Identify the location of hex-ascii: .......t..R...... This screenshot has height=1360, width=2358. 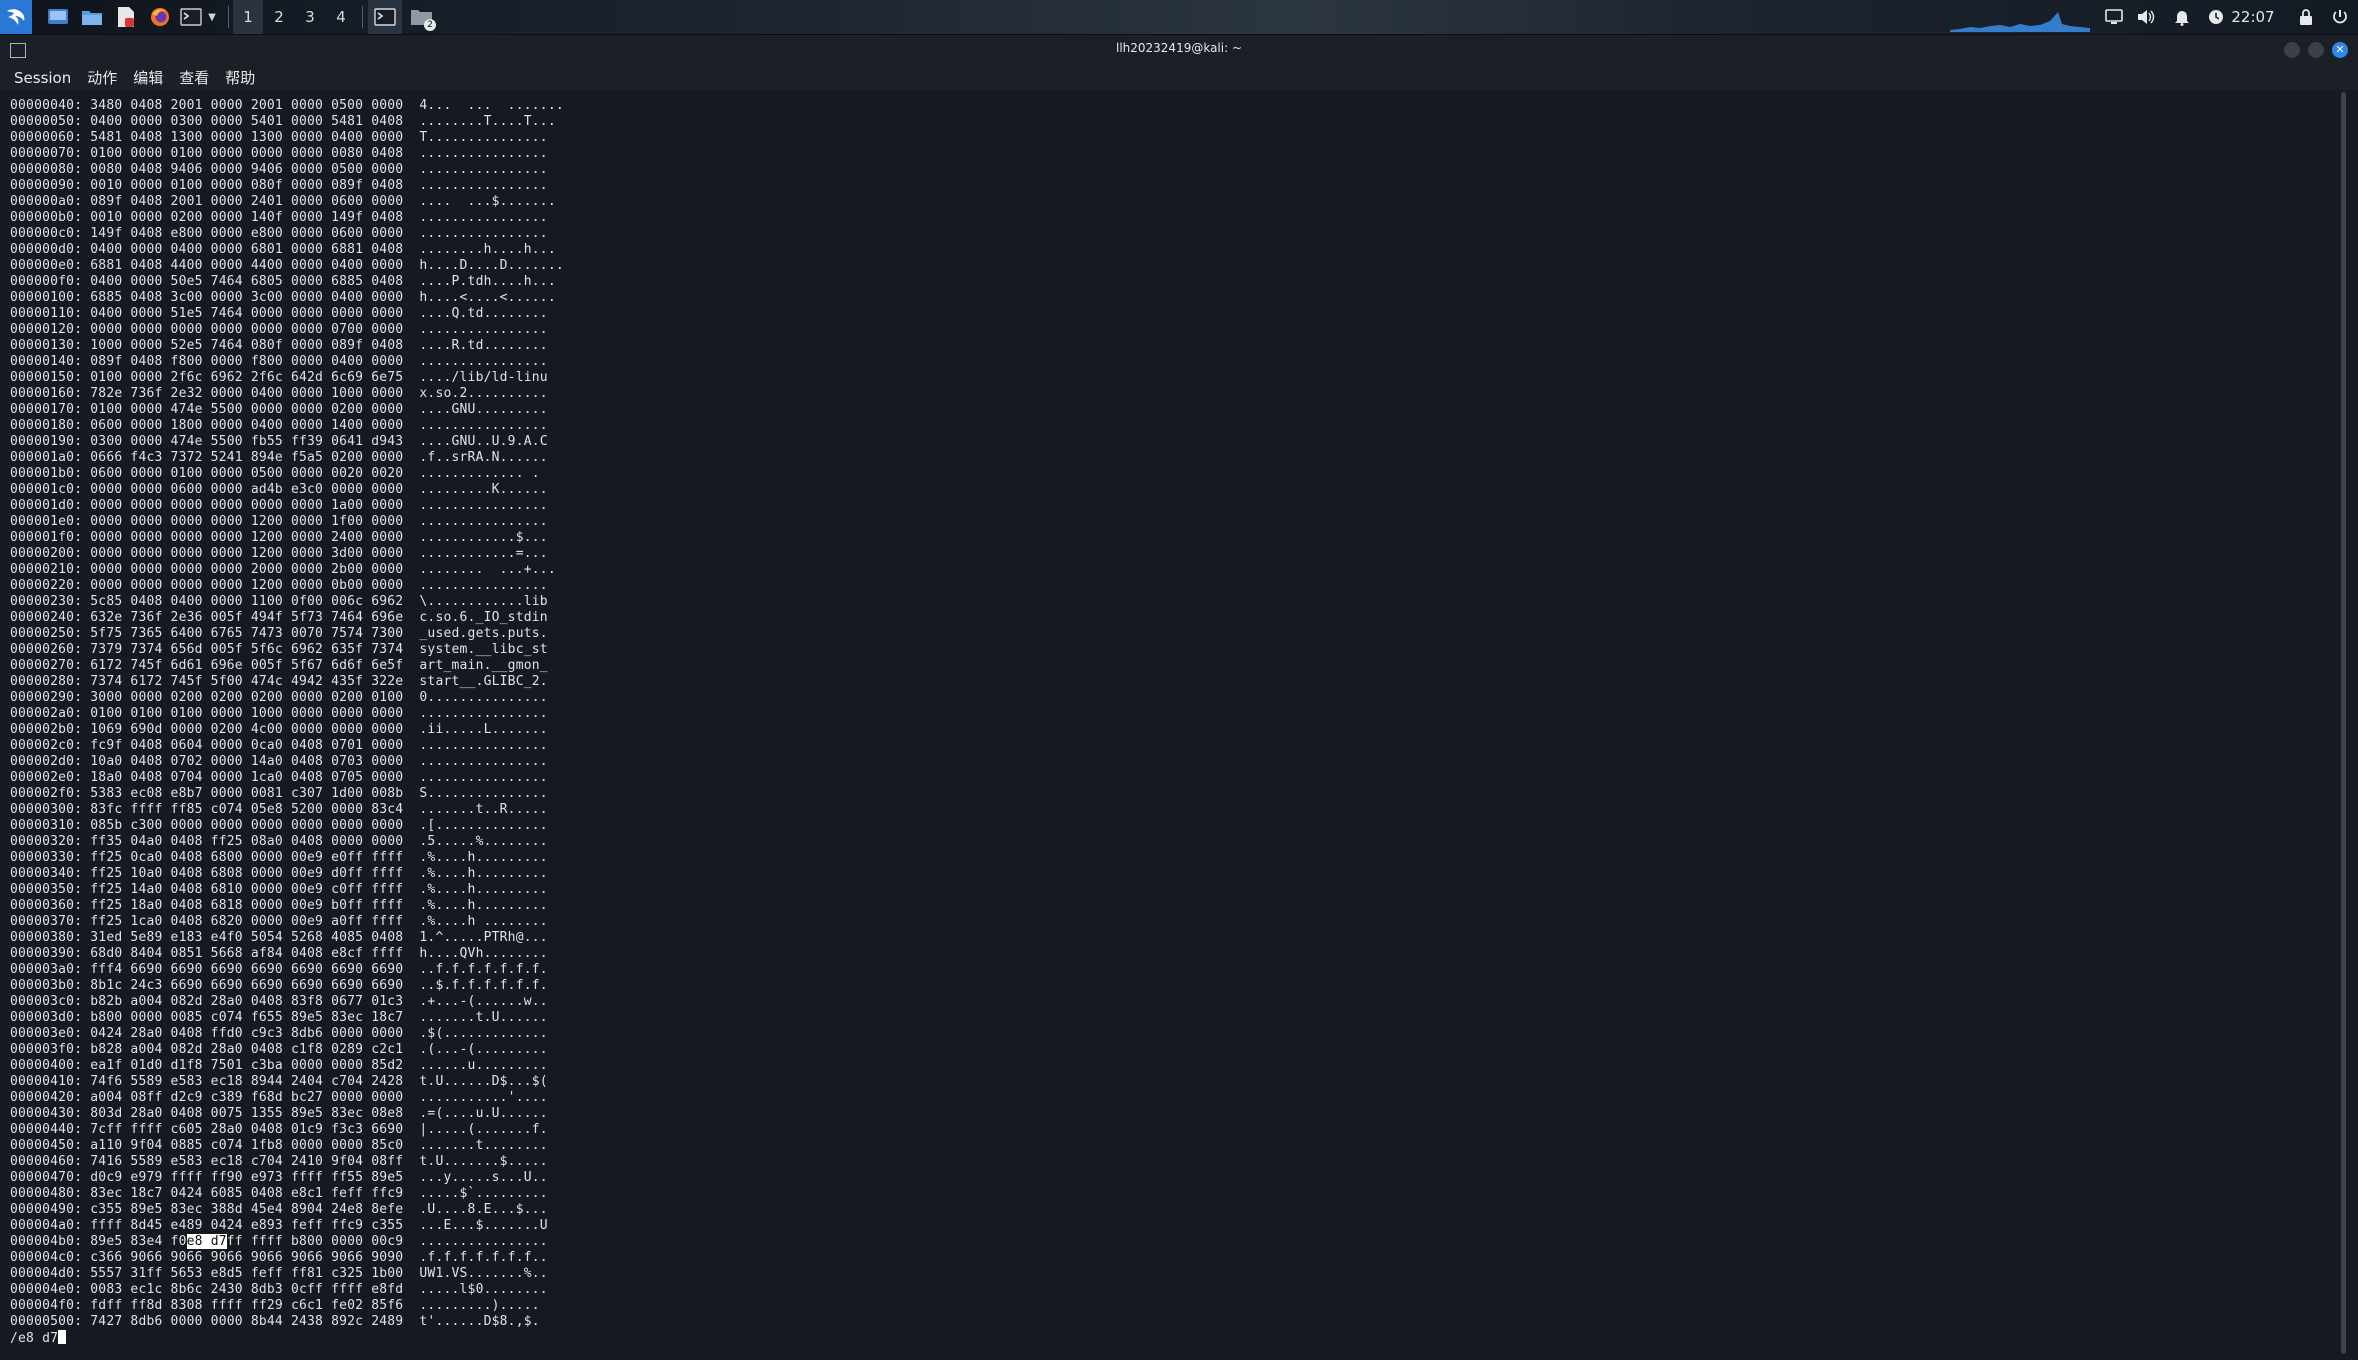
(483, 809).